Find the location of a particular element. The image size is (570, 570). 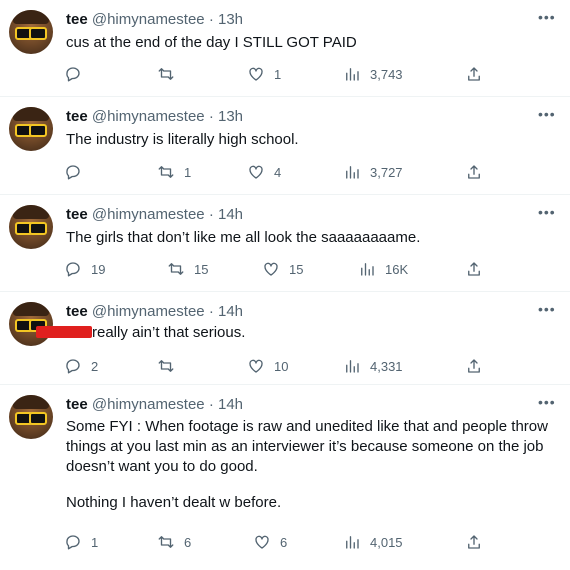

views-count: 4,015 is located at coordinates (386, 542).